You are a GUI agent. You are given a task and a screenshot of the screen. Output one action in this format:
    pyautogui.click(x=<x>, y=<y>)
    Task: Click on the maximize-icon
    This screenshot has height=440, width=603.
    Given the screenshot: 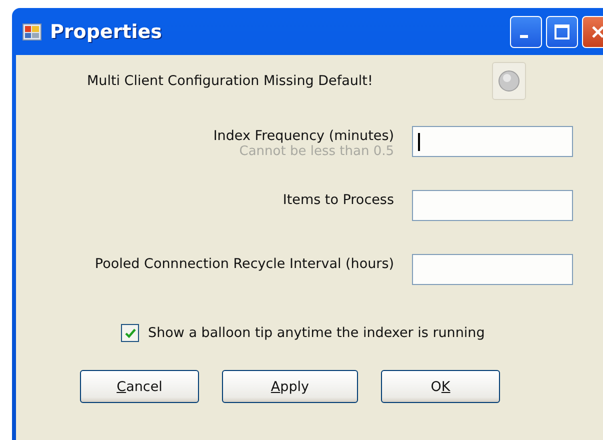 What is the action you would take?
    pyautogui.click(x=562, y=32)
    